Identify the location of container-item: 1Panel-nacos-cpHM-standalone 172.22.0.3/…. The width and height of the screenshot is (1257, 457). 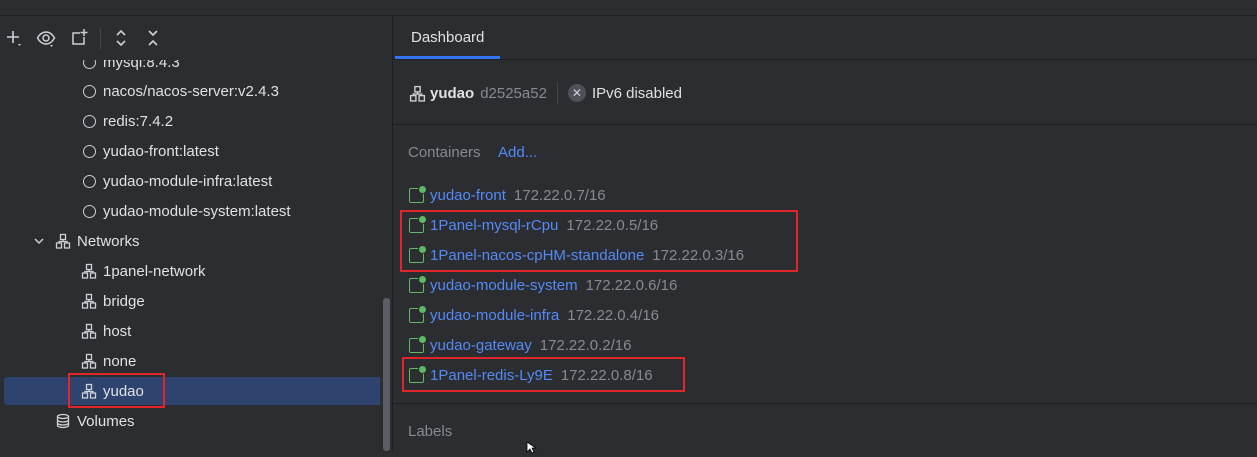
(576, 255).